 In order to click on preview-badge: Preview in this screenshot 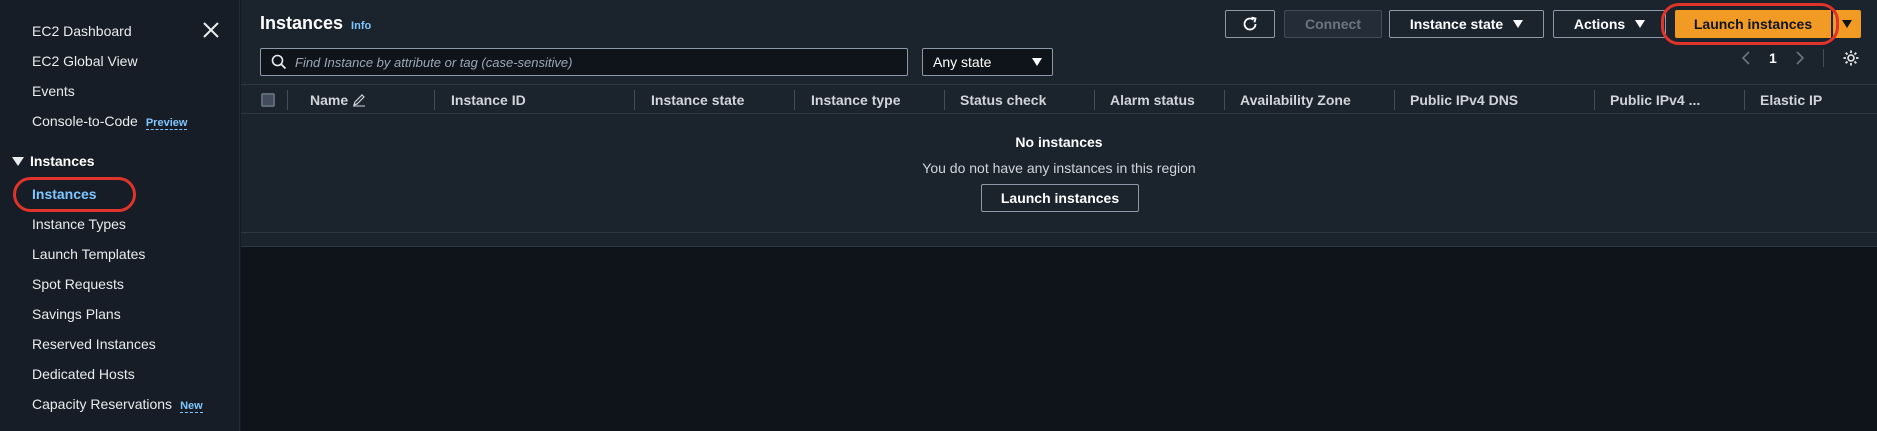, I will do `click(166, 123)`.